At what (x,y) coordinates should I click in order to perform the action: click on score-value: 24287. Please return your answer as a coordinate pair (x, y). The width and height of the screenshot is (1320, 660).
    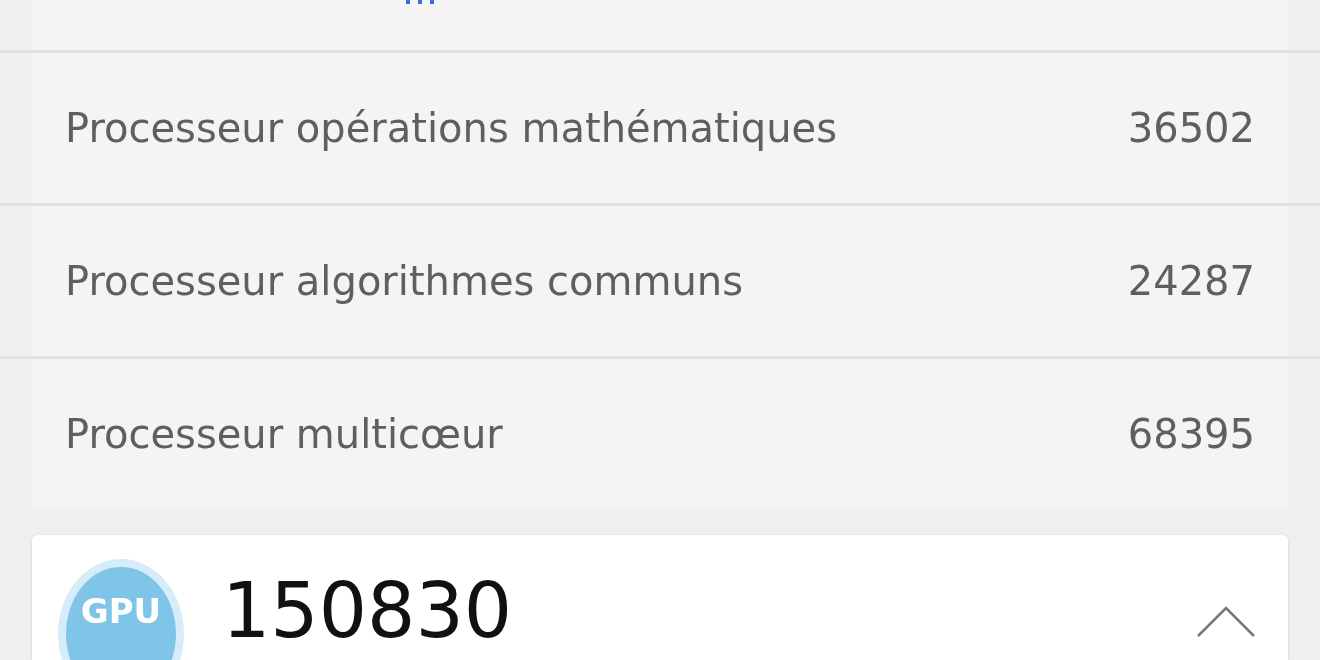
    Looking at the image, I should click on (1191, 281).